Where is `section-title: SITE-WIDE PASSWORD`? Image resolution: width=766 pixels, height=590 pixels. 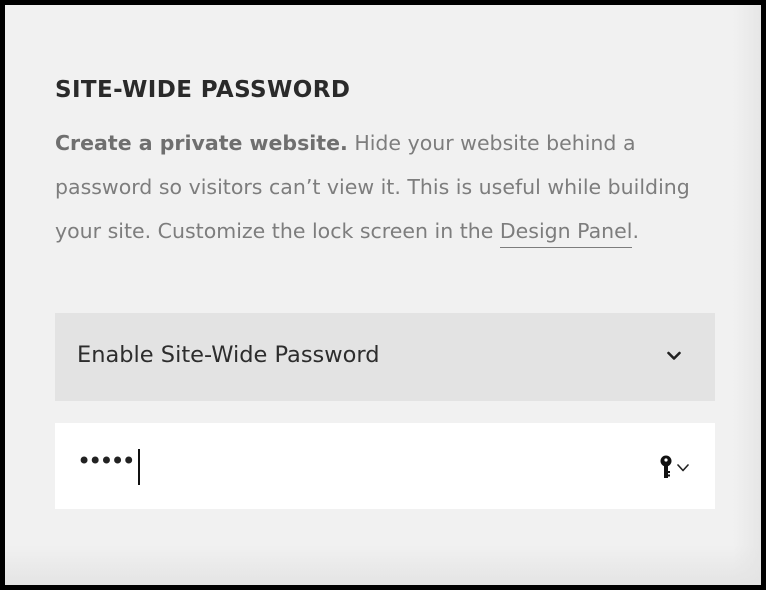
section-title: SITE-WIDE PASSWORD is located at coordinates (203, 90).